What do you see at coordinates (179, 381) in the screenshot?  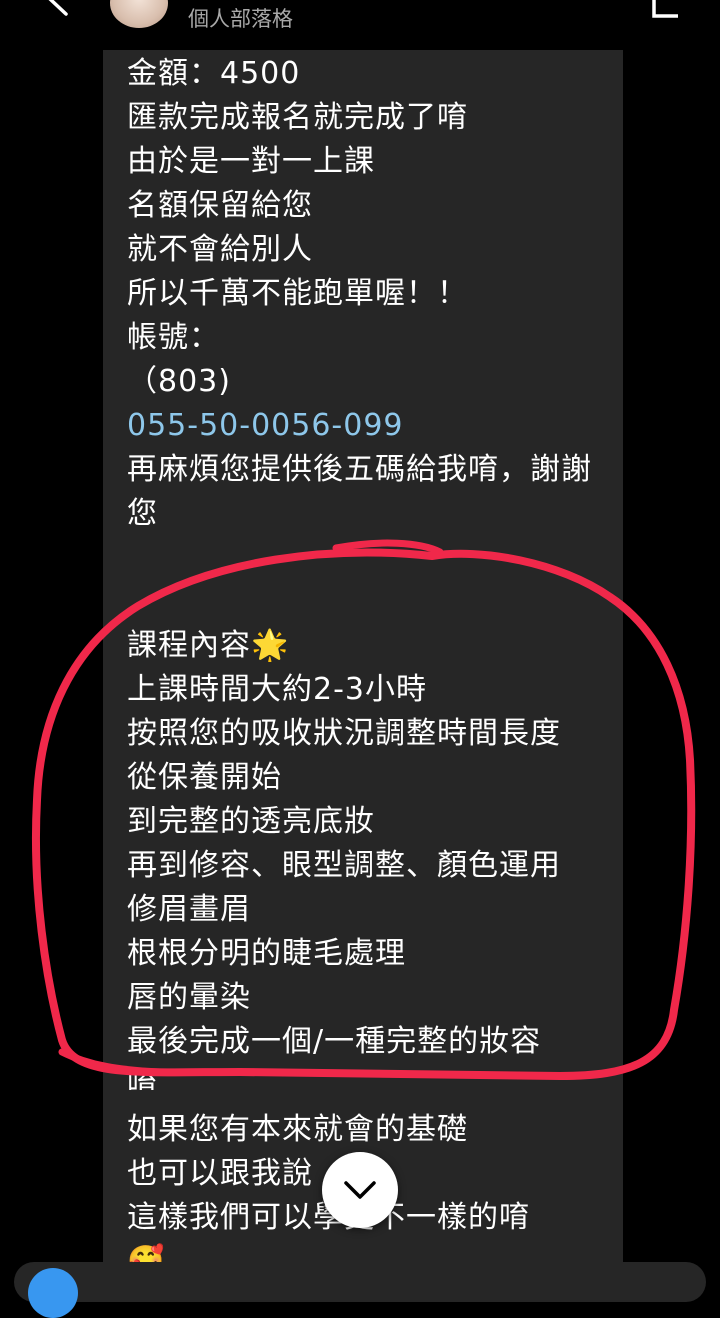 I see `message-line: （803)` at bounding box center [179, 381].